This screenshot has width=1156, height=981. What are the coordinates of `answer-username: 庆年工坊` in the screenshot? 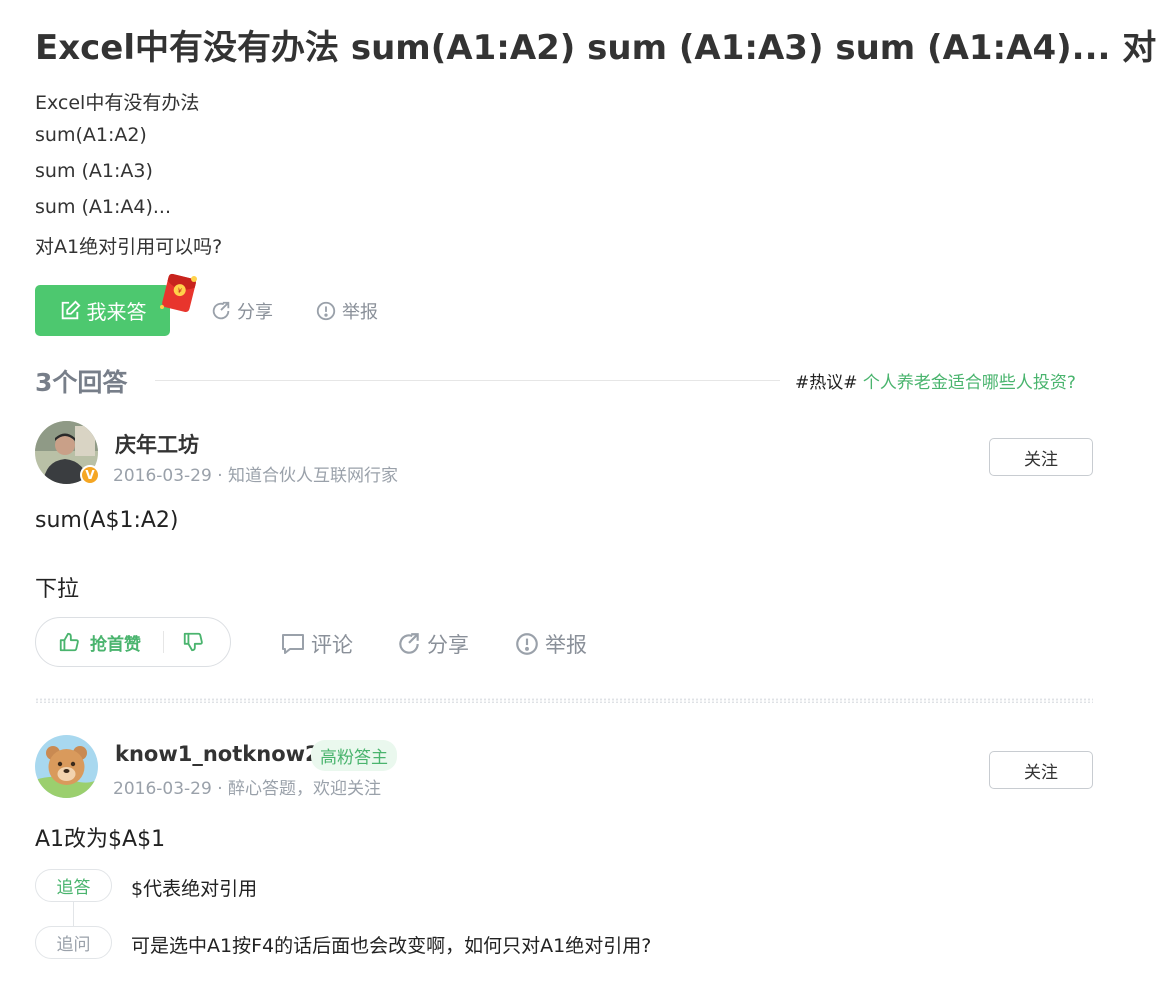 It's located at (157, 444).